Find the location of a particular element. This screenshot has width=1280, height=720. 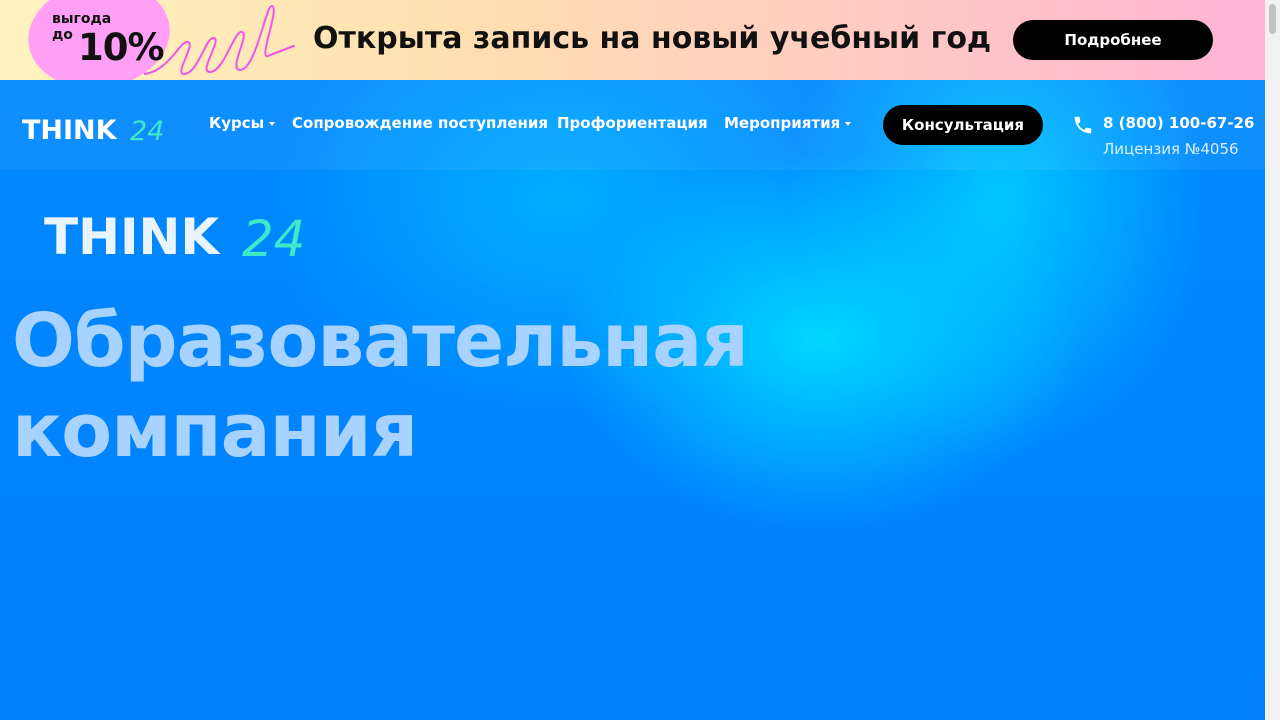

nav-admission-support: Сопровождение поступления is located at coordinates (420, 123).